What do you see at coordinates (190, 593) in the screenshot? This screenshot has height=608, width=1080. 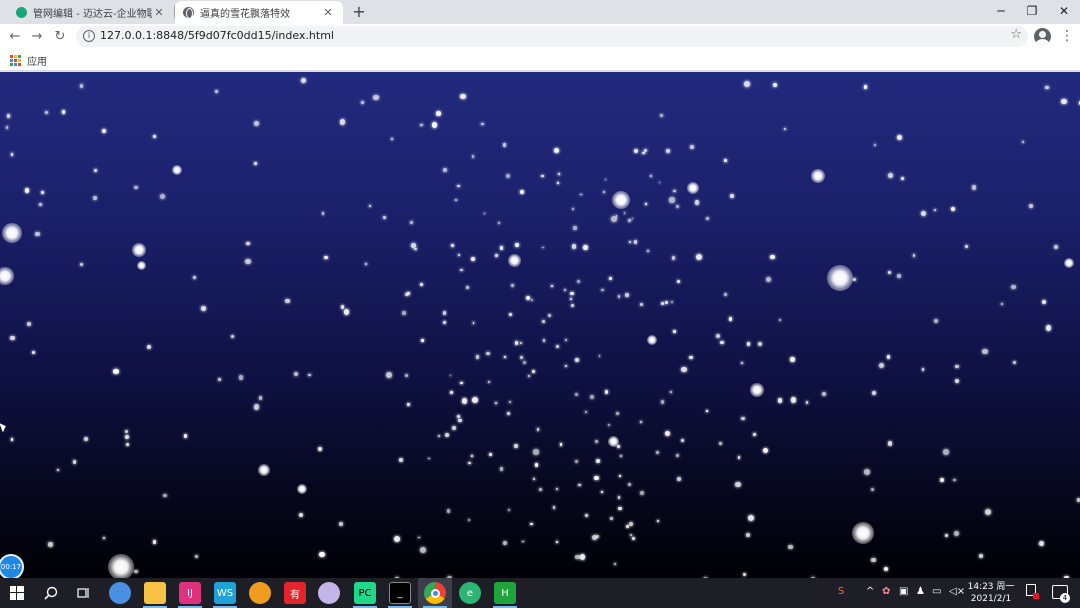 I see `intellij-icon: IJ` at bounding box center [190, 593].